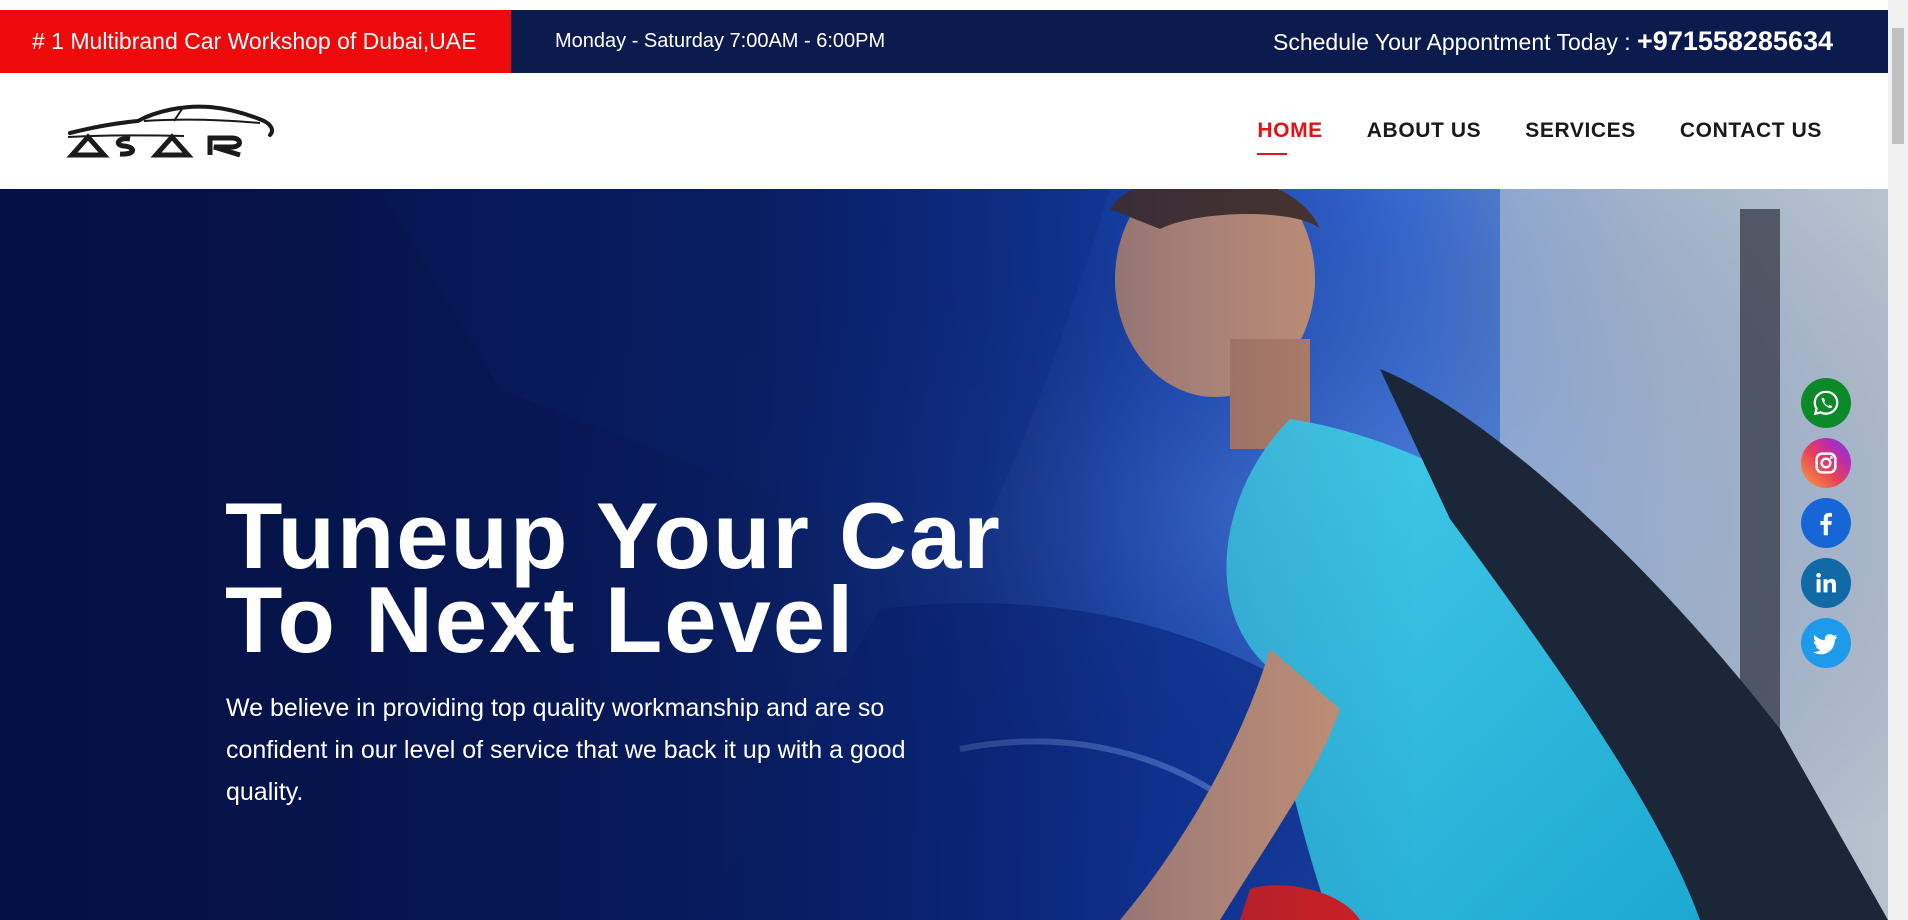 This screenshot has width=1908, height=920. What do you see at coordinates (540, 619) in the screenshot?
I see `hero-title-line-2: To Next Level` at bounding box center [540, 619].